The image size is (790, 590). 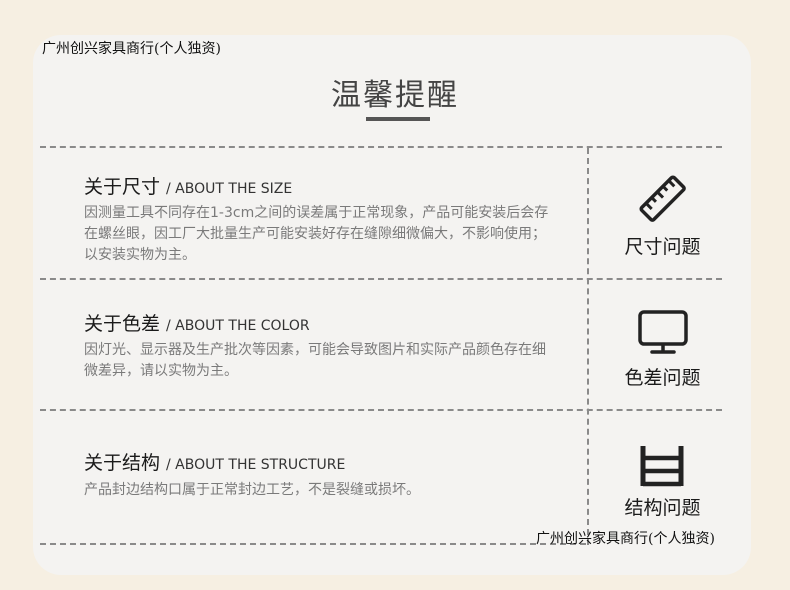 I want to click on section-structure-heading: 关于结构 / ABOUT THE STRUCTURE, so click(x=214, y=461).